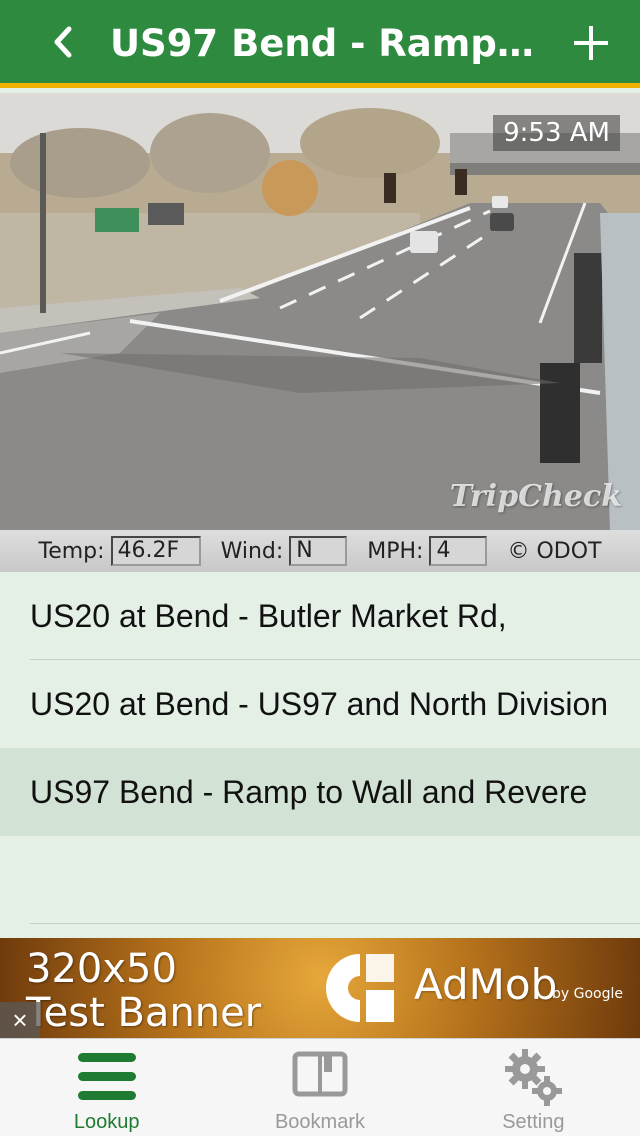 The height and width of the screenshot is (1136, 640). I want to click on admob-logo-icon, so click(360, 988).